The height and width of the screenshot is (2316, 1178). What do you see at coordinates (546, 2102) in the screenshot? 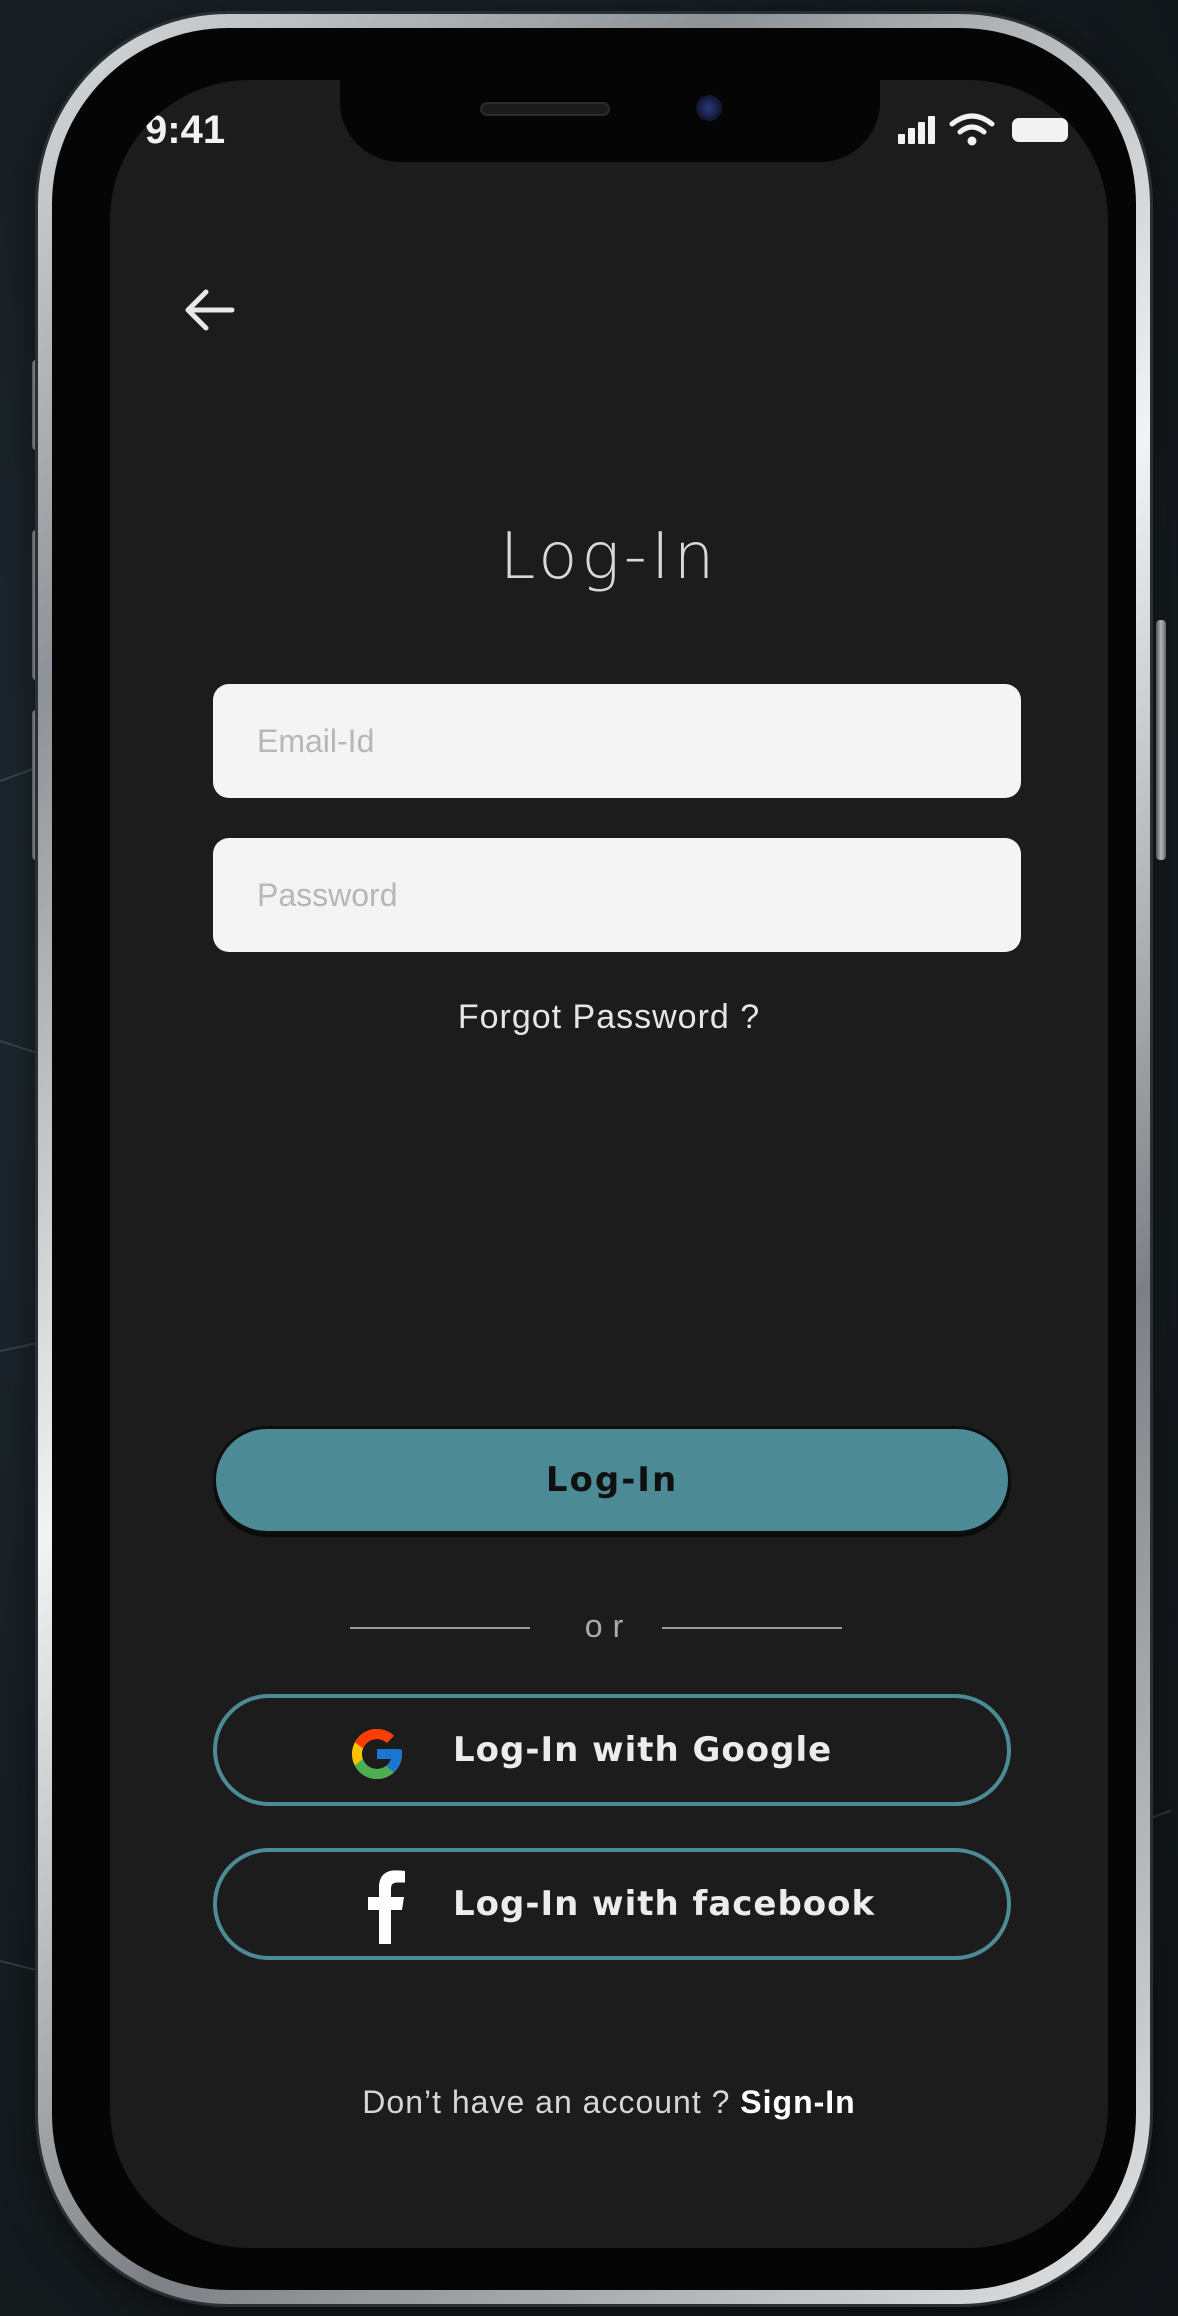
I see `signup-prompt-text: Don’t have an account ?` at bounding box center [546, 2102].